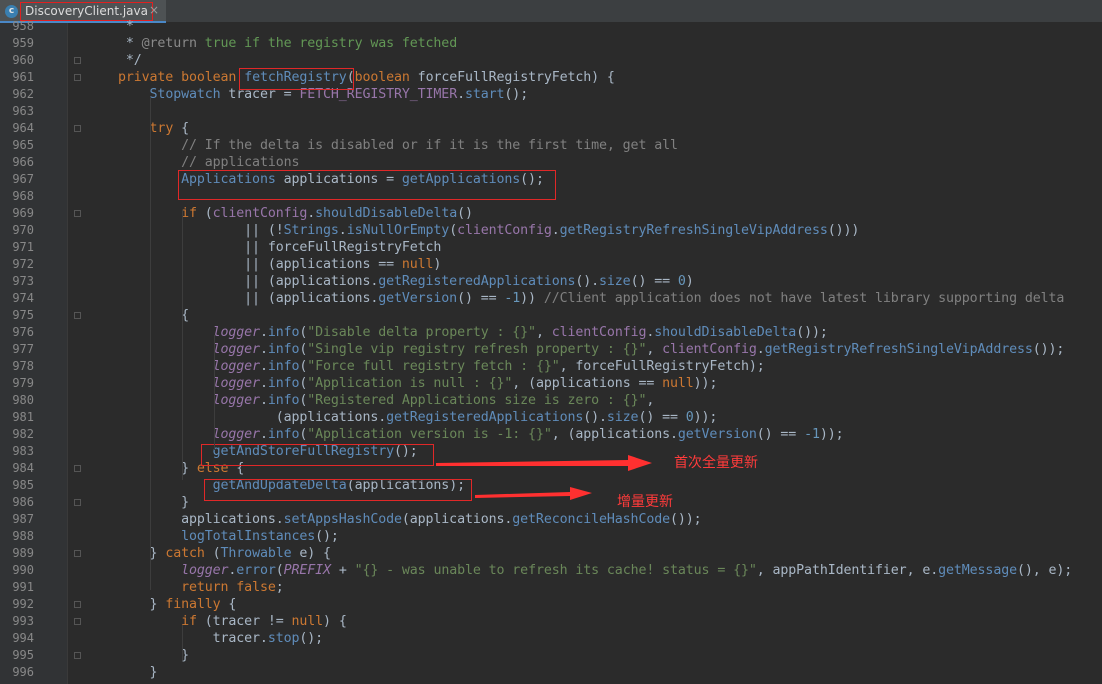  I want to click on line-number: 959, so click(23, 43).